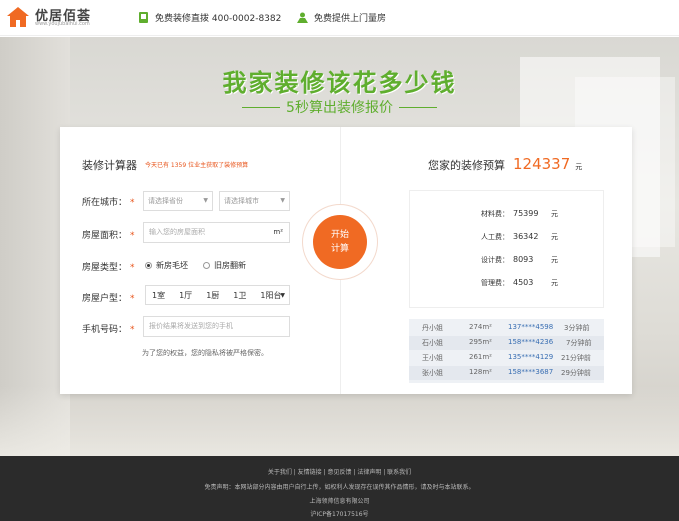  What do you see at coordinates (339, 501) in the screenshot?
I see `footer-company: 上海领帅信息有限公司` at bounding box center [339, 501].